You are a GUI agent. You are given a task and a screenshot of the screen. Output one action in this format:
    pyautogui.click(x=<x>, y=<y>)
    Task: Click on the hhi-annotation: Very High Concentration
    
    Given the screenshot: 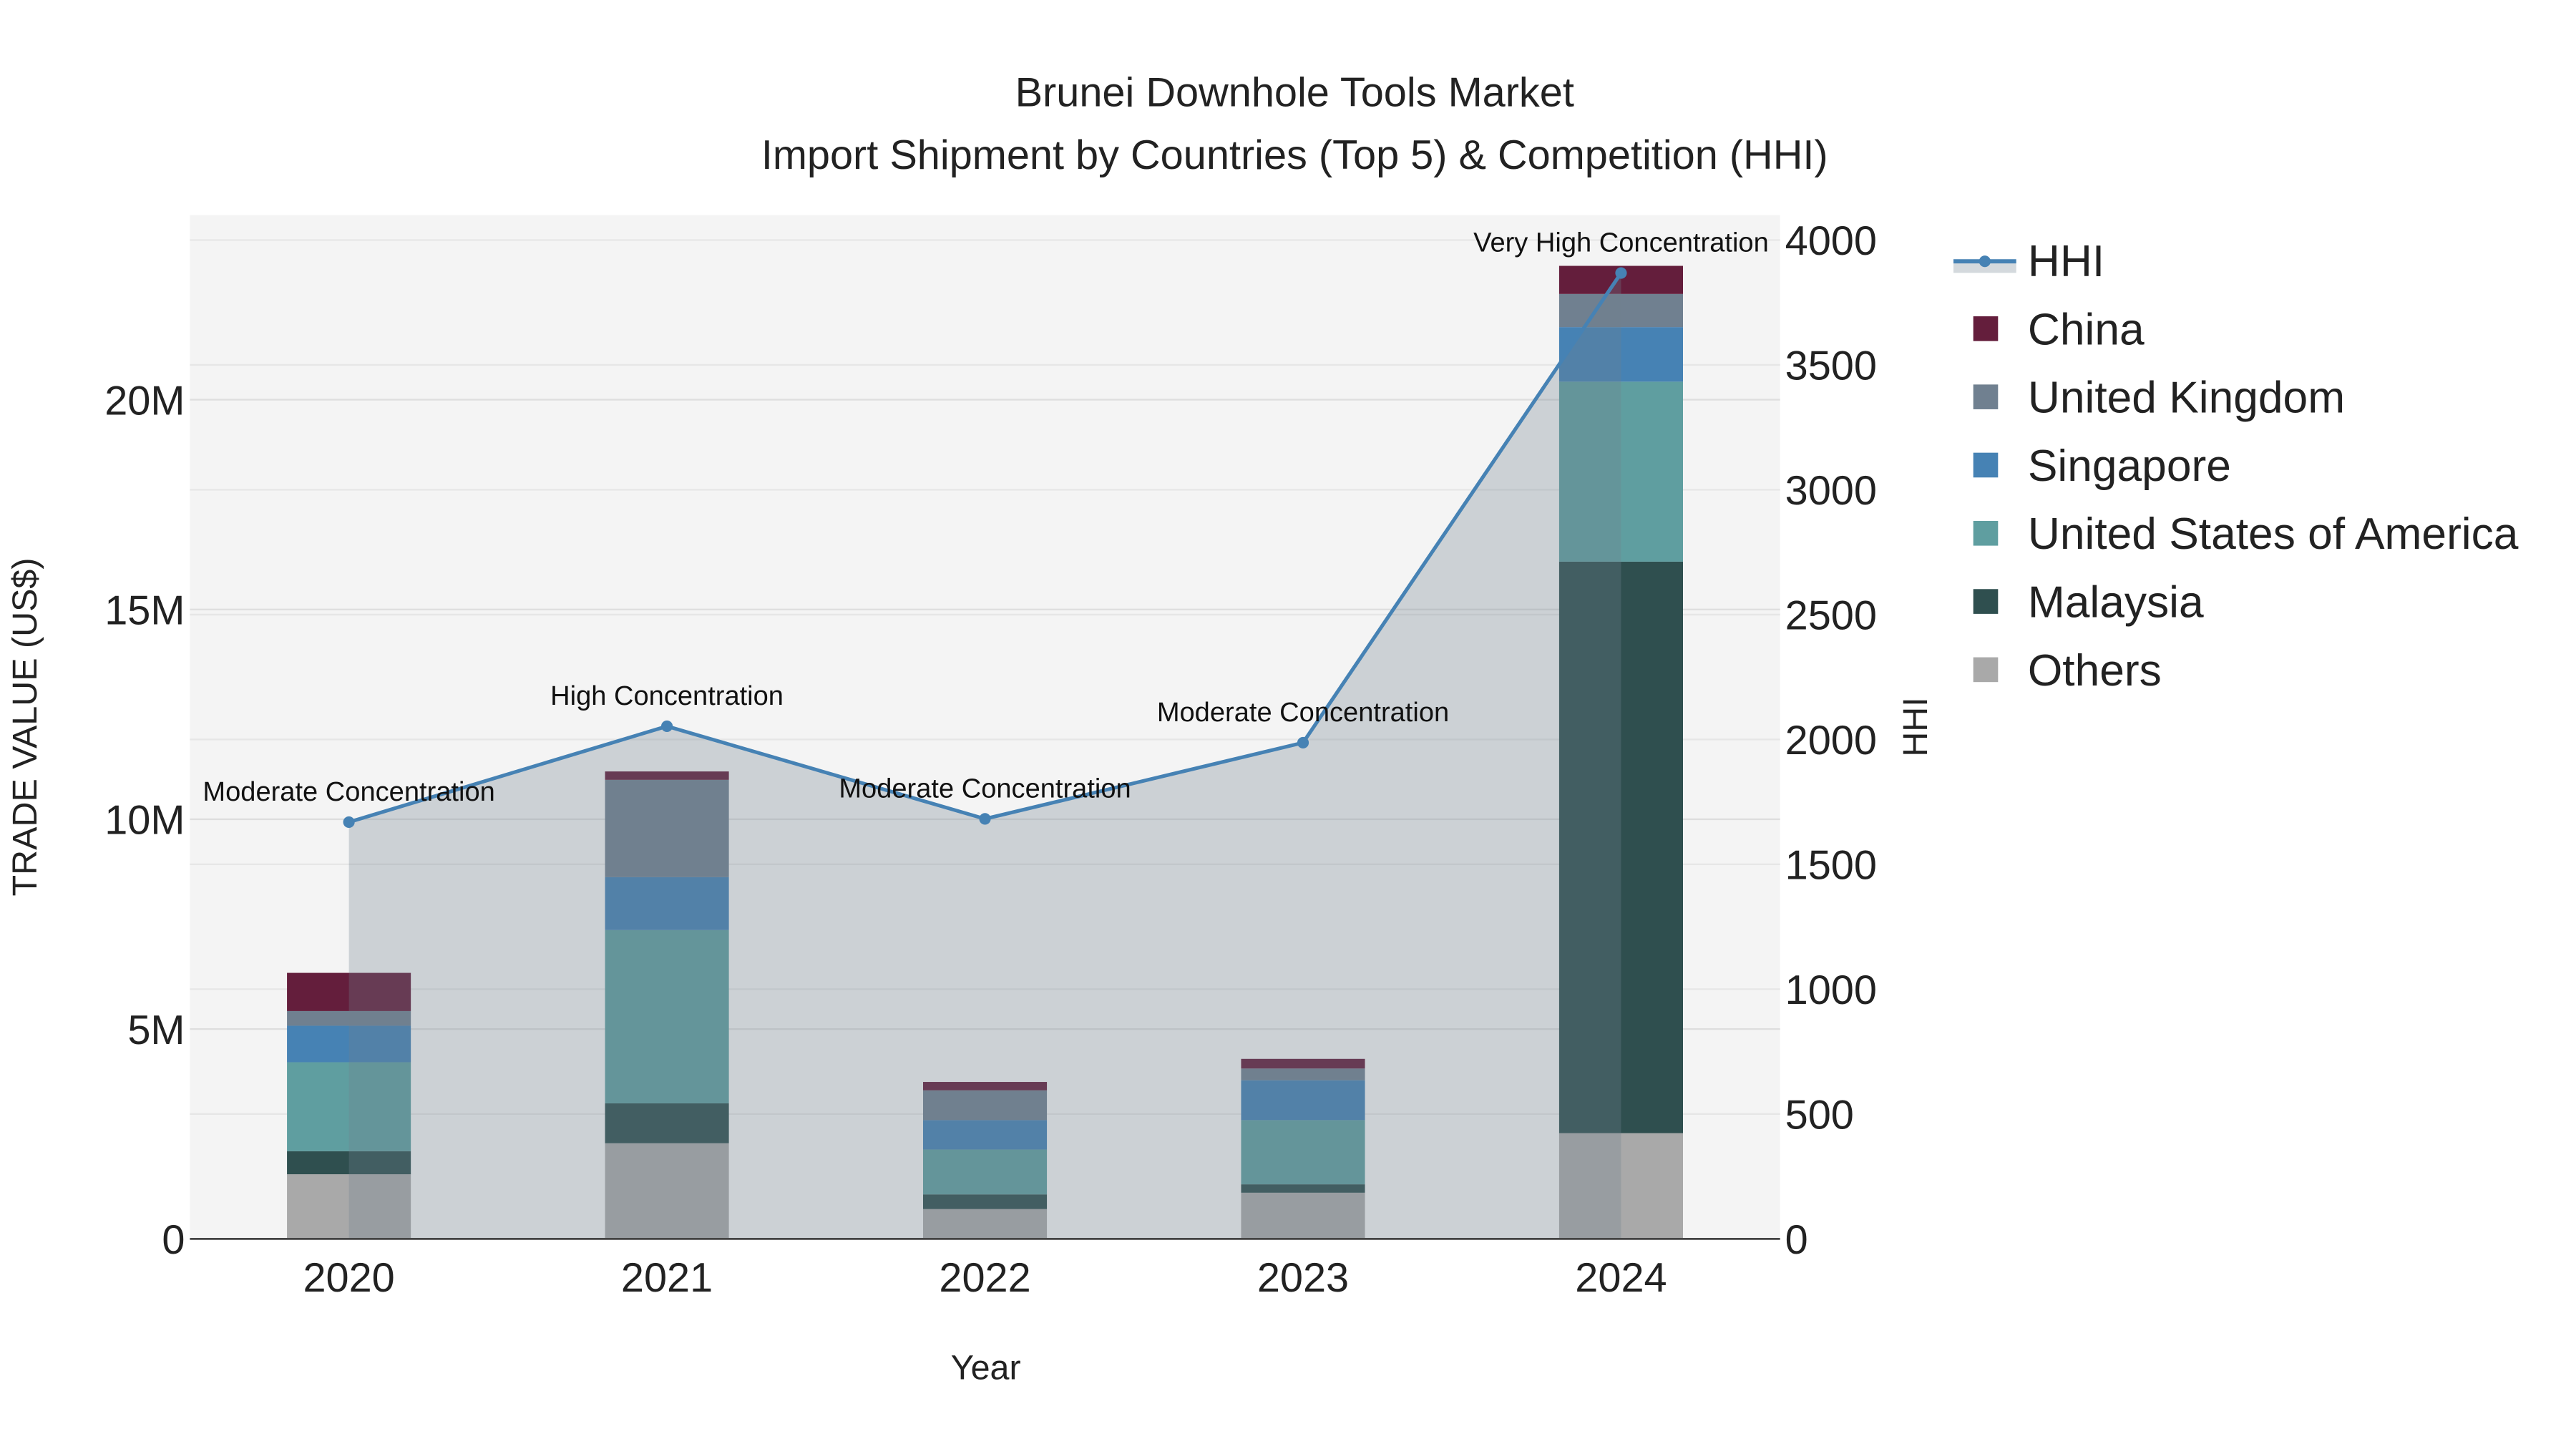 What is the action you would take?
    pyautogui.click(x=1621, y=243)
    